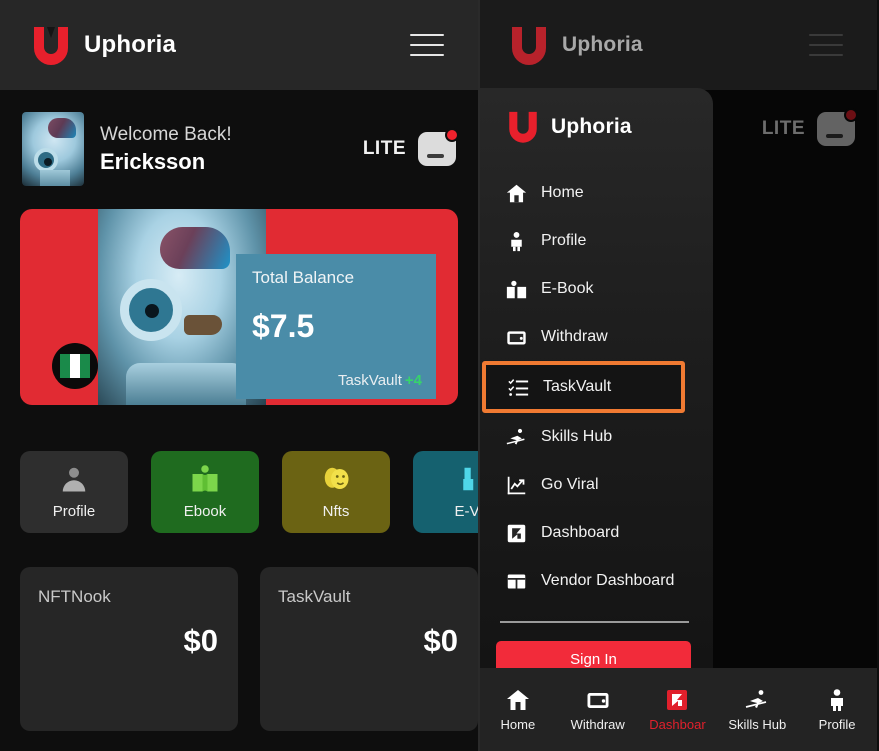  What do you see at coordinates (570, 484) in the screenshot?
I see `drawer-item-label: Go Viral` at bounding box center [570, 484].